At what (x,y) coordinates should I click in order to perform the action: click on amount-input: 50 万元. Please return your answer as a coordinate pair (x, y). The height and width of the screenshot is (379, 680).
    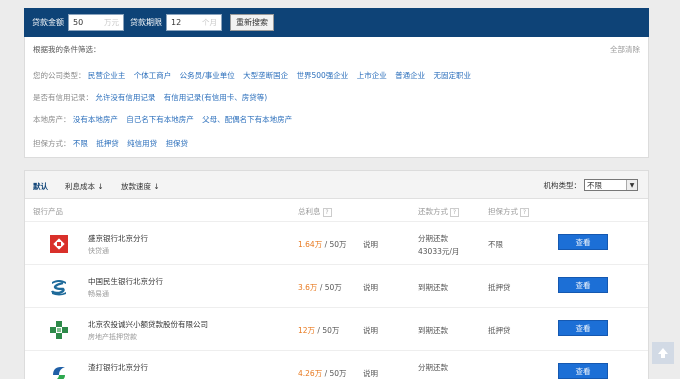
    Looking at the image, I should click on (96, 22).